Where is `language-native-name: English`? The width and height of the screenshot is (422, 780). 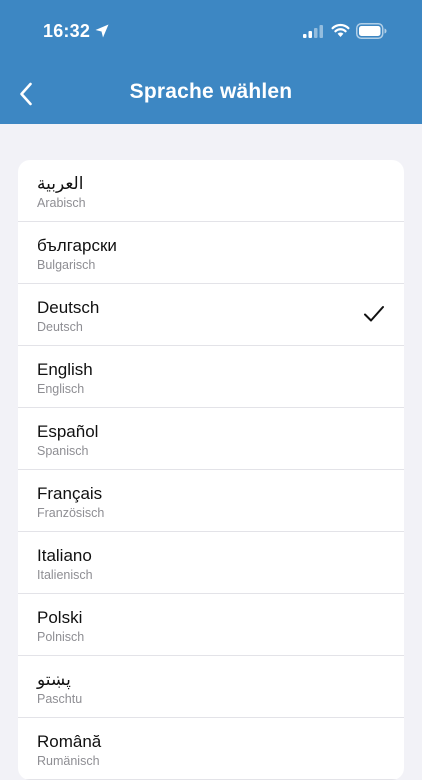 language-native-name: English is located at coordinates (65, 369).